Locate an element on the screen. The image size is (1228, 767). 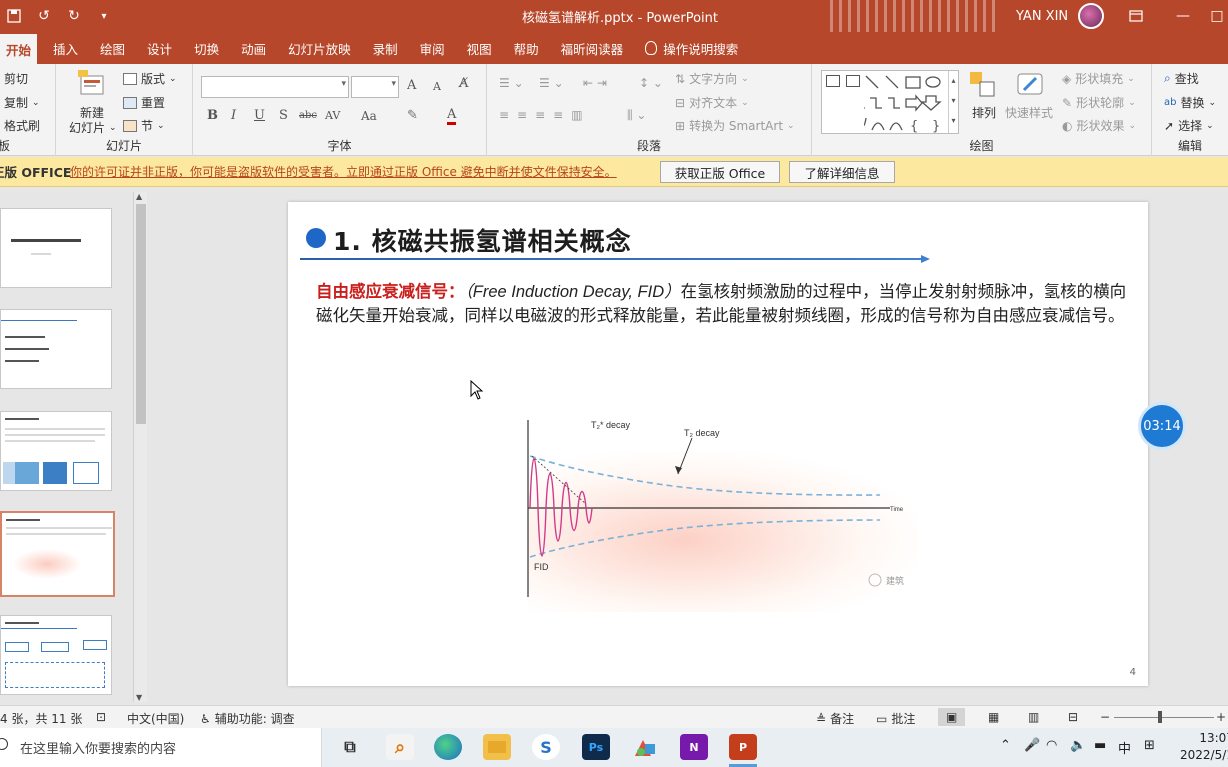
tab-animations: 动画 is located at coordinates (253, 48).